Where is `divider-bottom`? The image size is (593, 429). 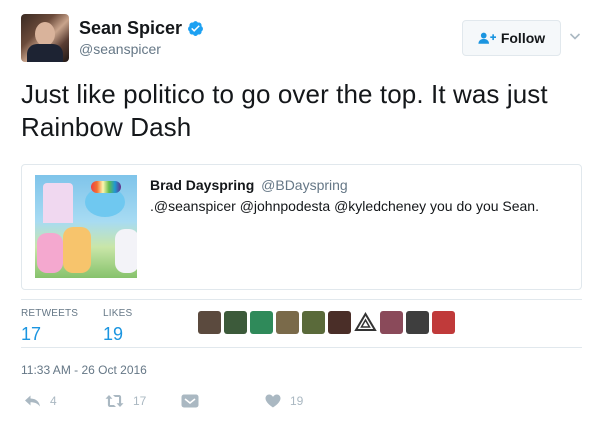
divider-bottom is located at coordinates (301, 347).